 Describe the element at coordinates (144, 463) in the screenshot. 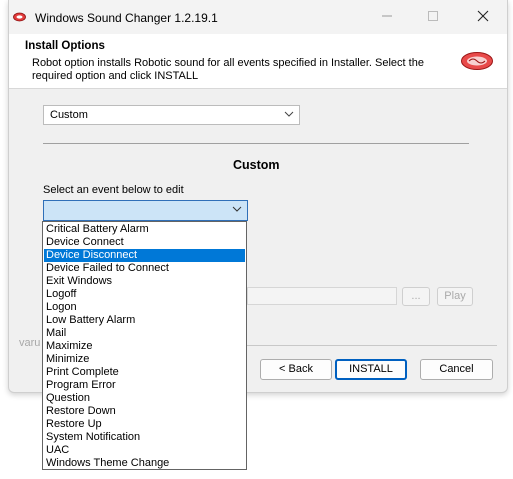

I see `dropdown-option: Windows Theme Change` at that location.